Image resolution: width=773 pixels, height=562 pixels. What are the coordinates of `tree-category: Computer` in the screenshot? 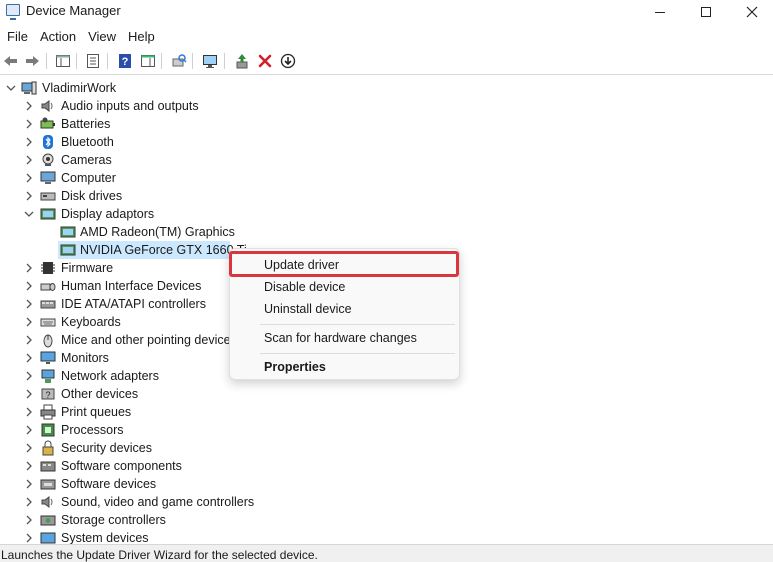 It's located at (386, 178).